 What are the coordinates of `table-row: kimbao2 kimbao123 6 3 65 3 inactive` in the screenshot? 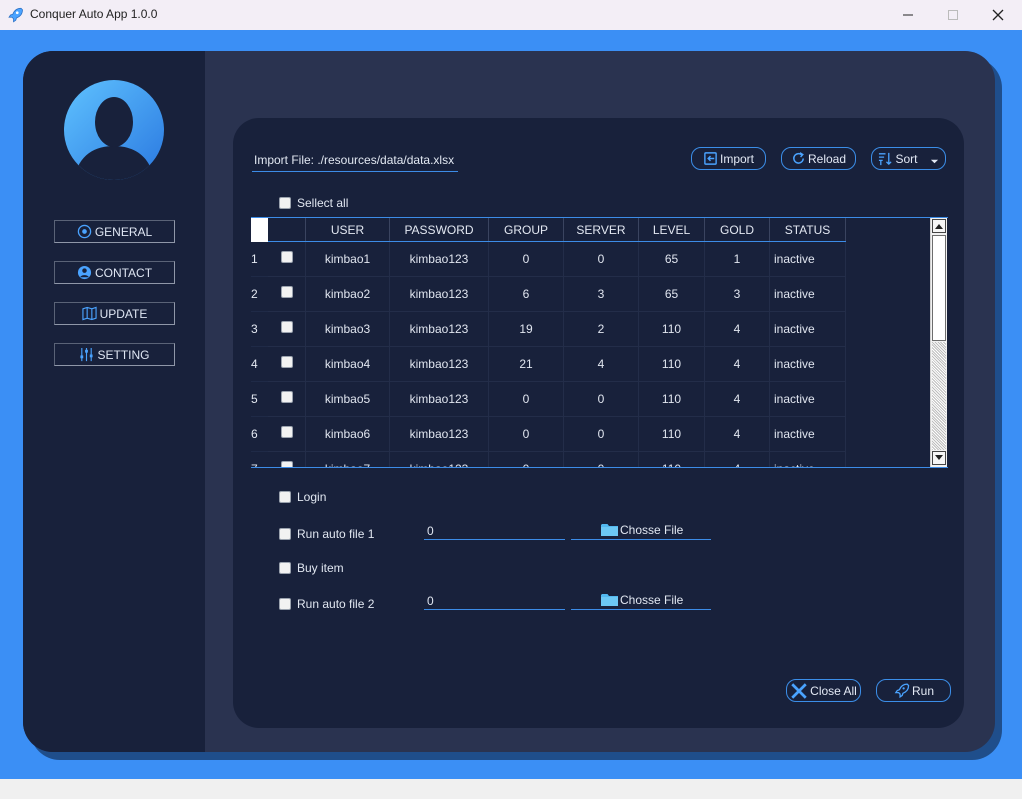 It's located at (557, 294).